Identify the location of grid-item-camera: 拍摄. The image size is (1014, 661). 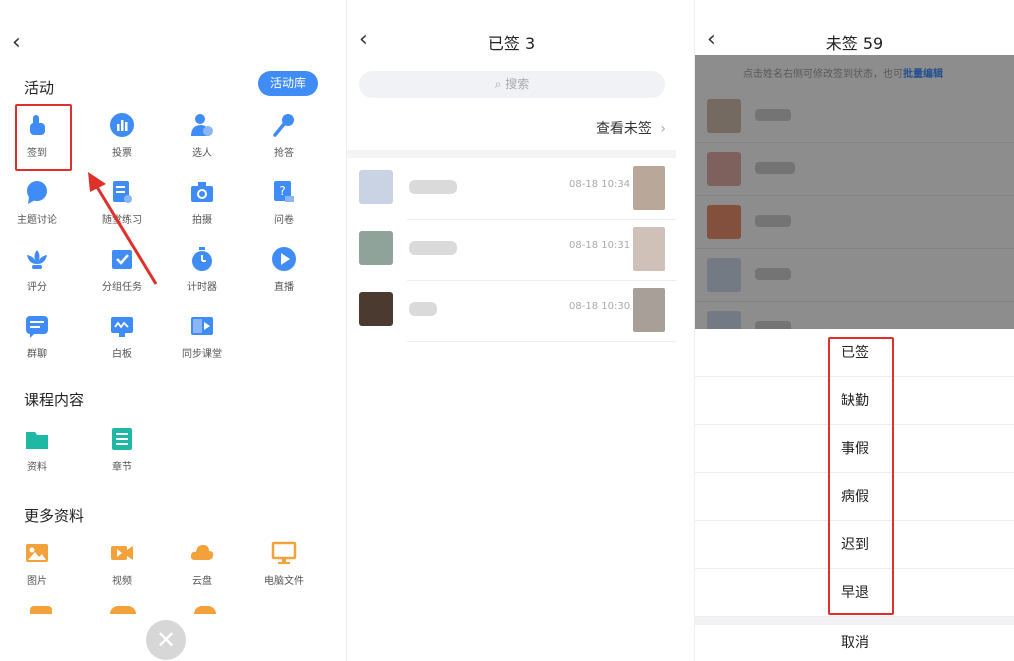
(202, 202).